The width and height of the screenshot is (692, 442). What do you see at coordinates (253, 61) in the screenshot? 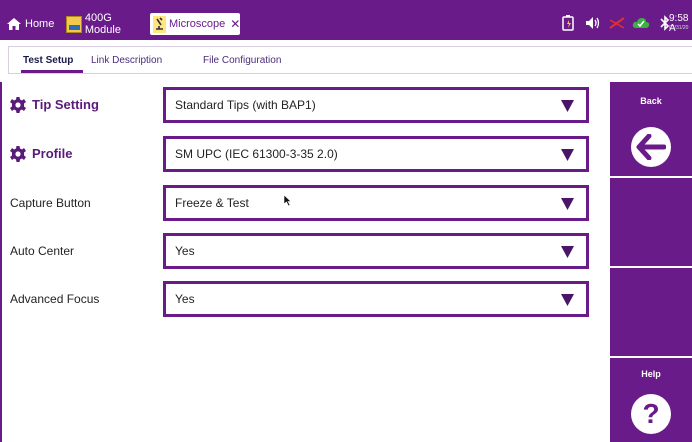
I see `tab-file-configuration: File Configuration` at bounding box center [253, 61].